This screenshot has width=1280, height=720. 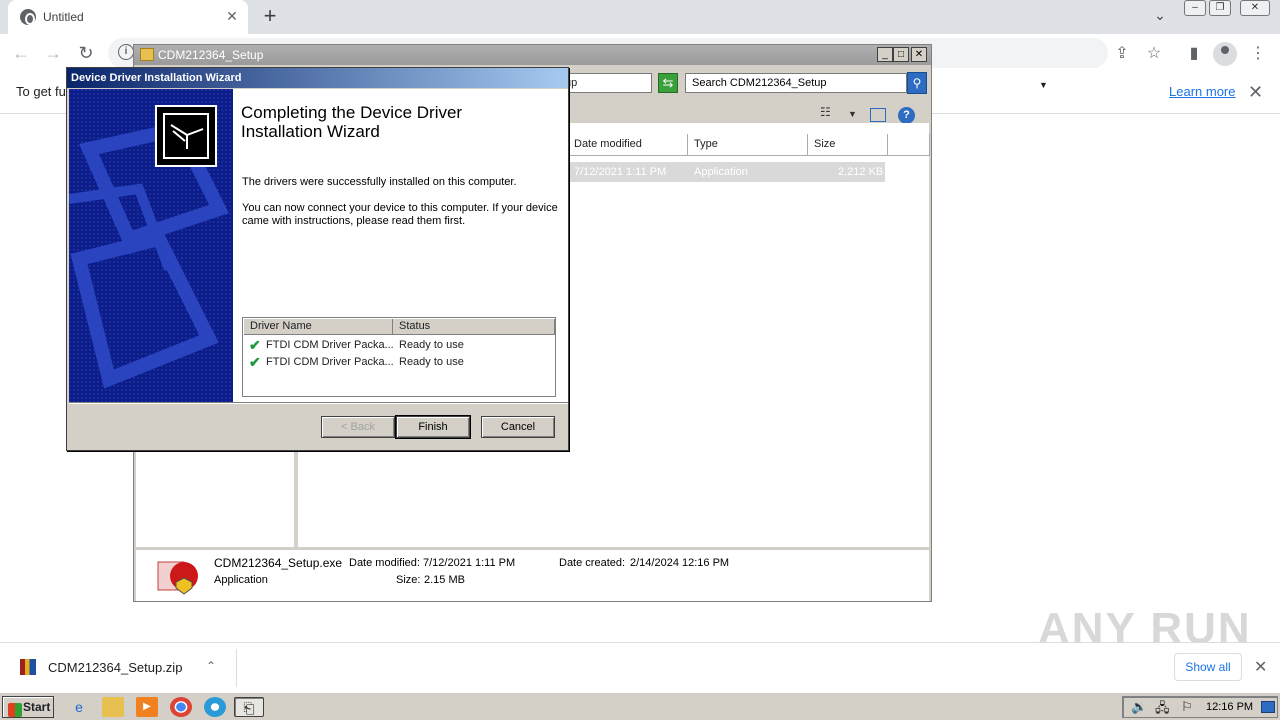 I want to click on cancel-button: Cancel, so click(x=518, y=427).